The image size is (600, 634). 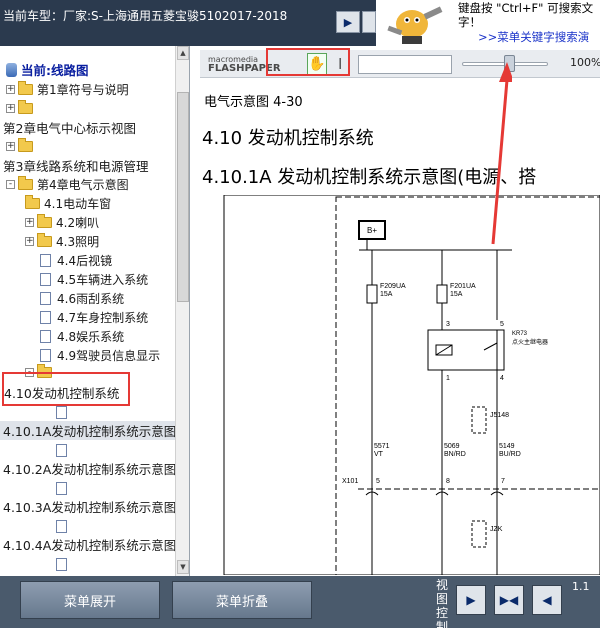 What do you see at coordinates (47, 69) in the screenshot?
I see `tree-root: 当前:线路图` at bounding box center [47, 69].